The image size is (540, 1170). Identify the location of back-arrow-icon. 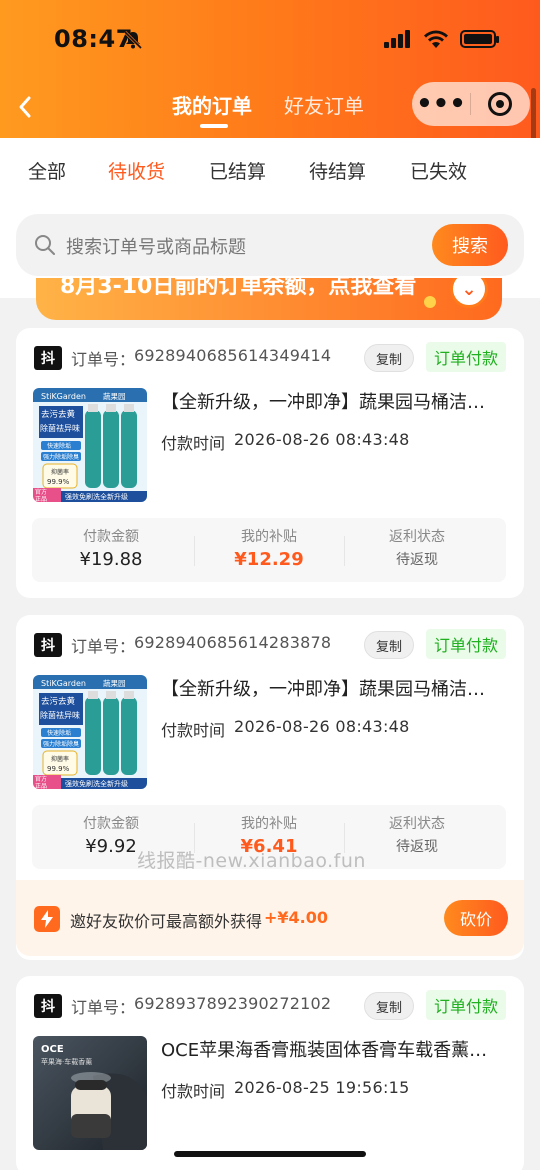
(25, 107).